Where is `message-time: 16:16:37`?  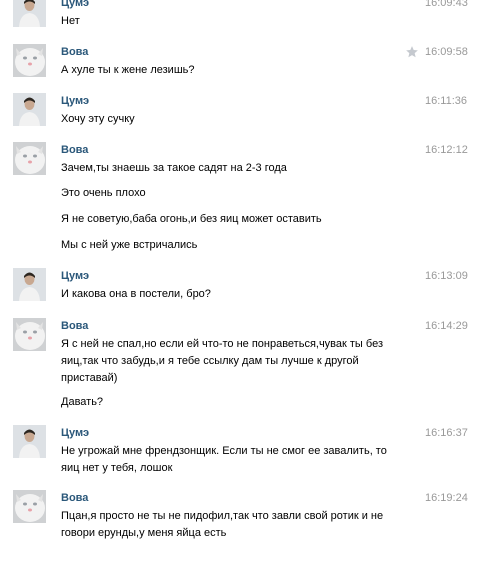 message-time: 16:16:37 is located at coordinates (446, 433).